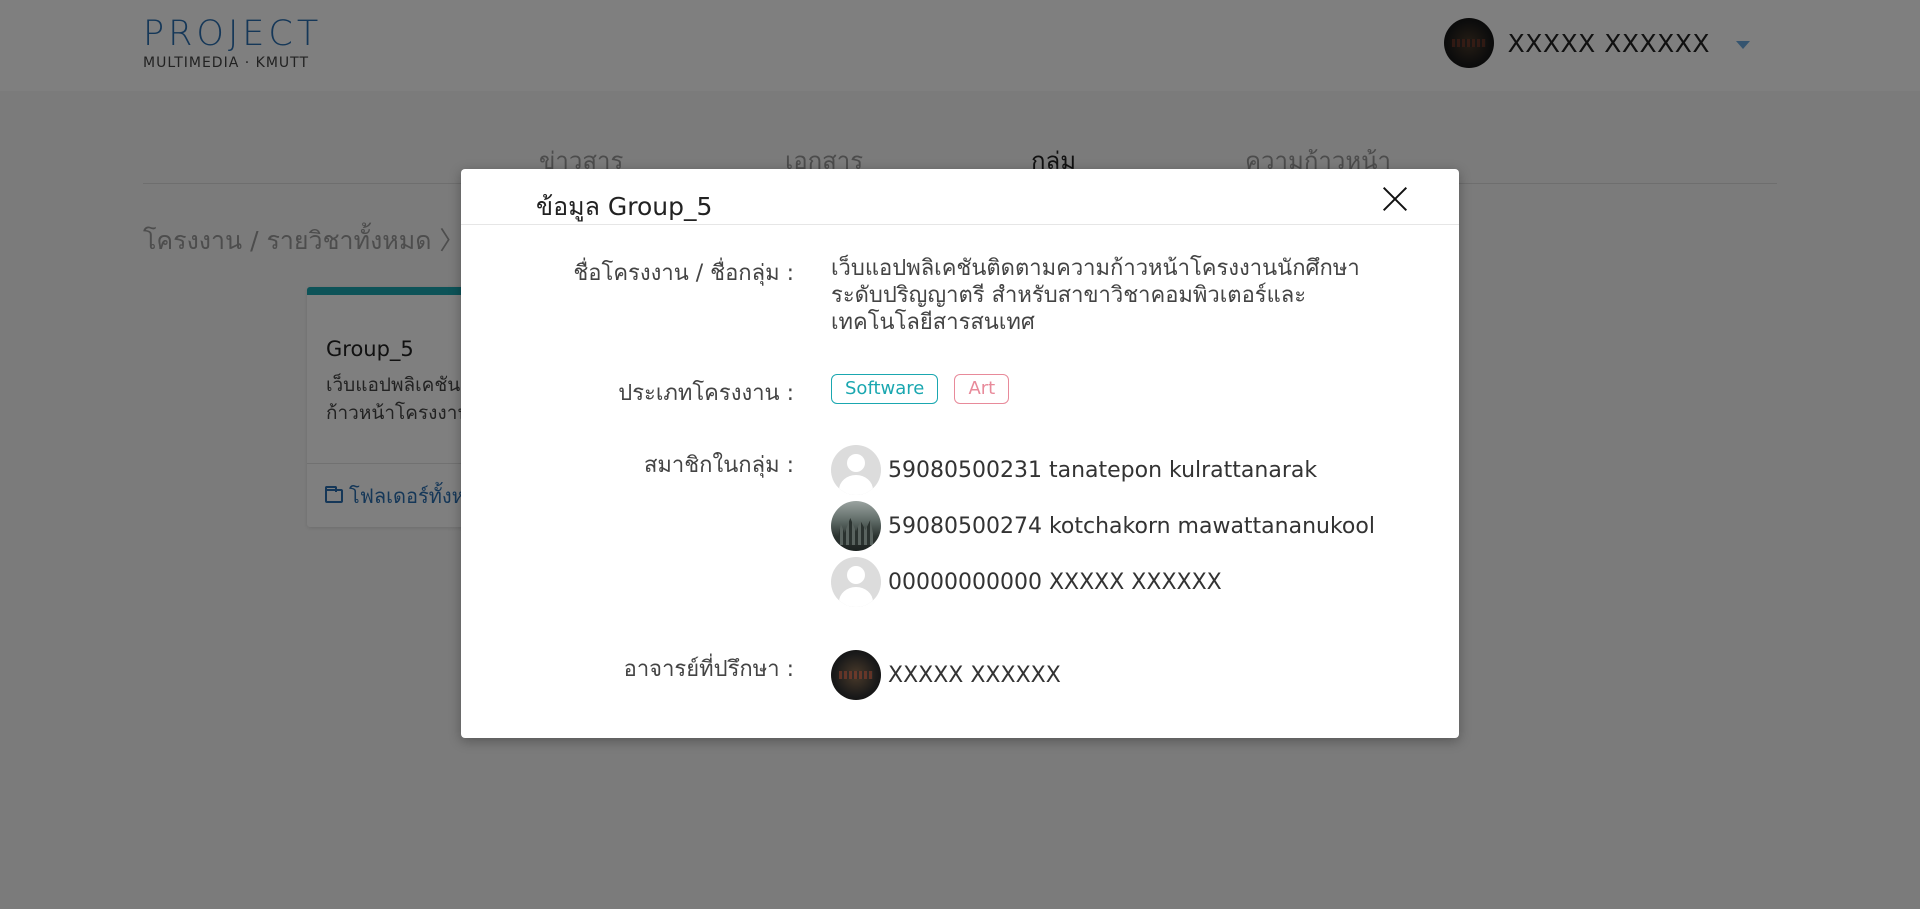  I want to click on member-item: 59080500231 tanatepon kulrattanarak, so click(1103, 470).